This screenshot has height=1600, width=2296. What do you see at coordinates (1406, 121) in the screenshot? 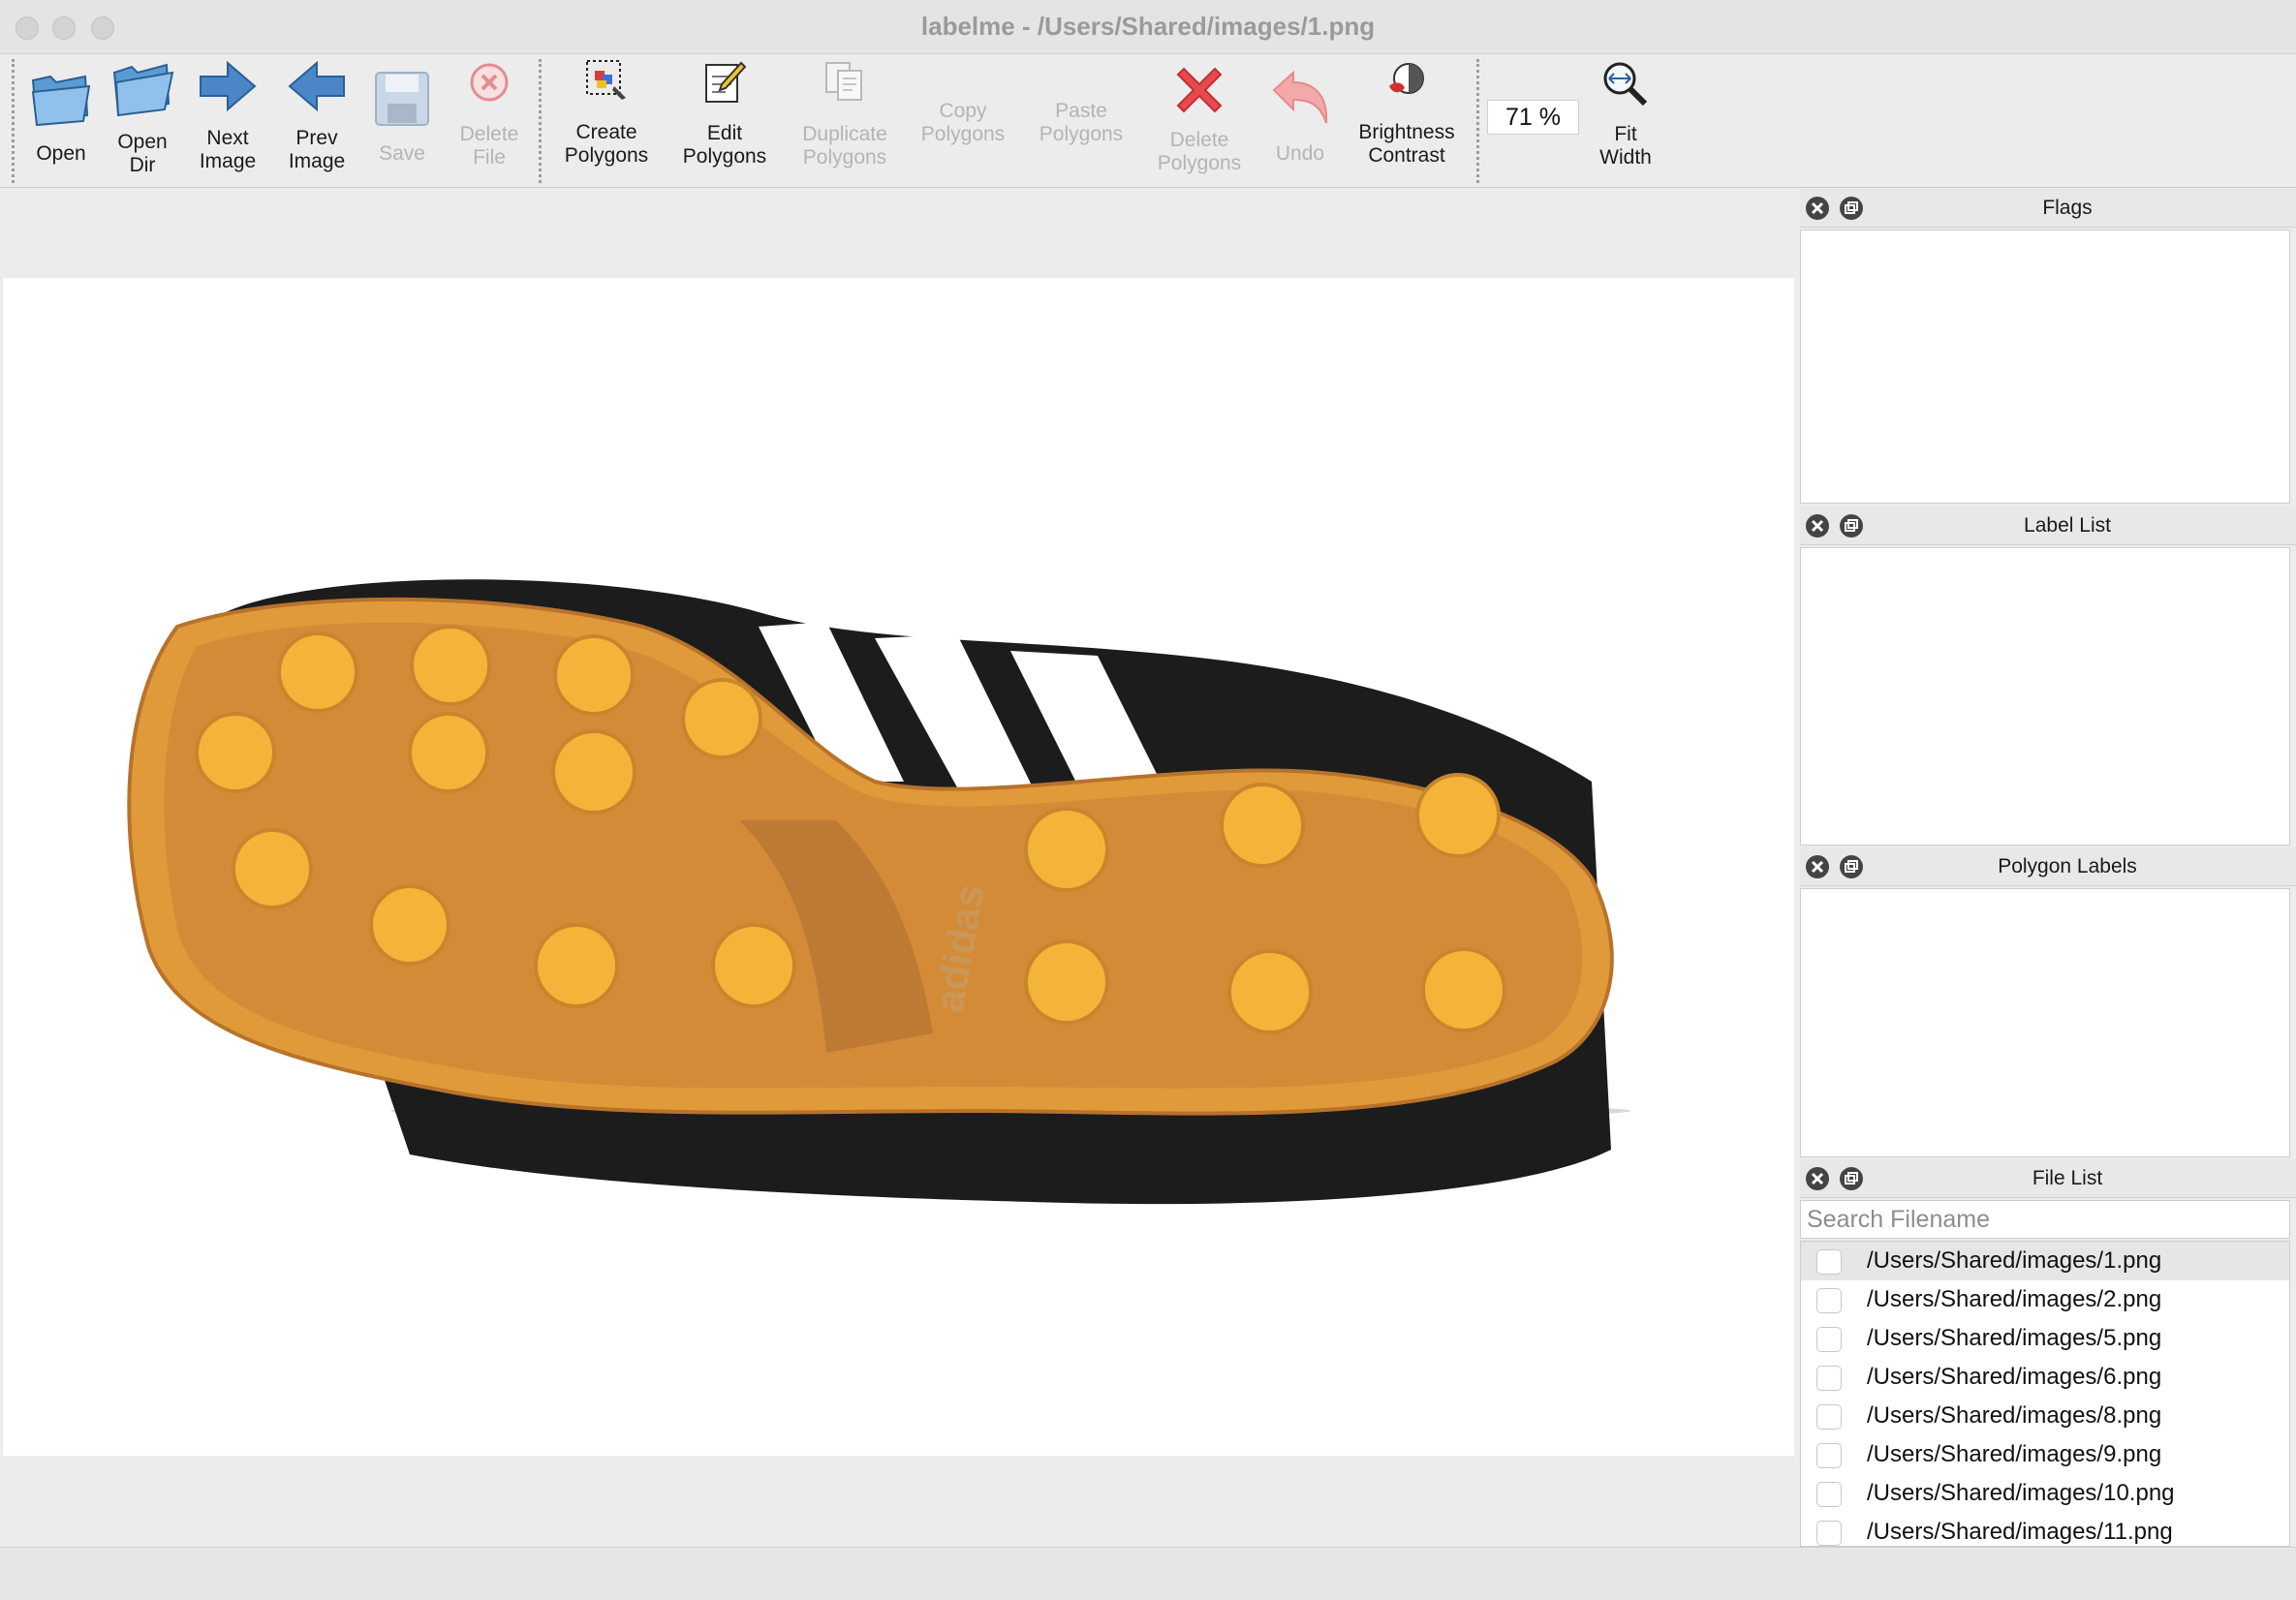
I see `brightness-contrast-button: Brightness Contrast` at bounding box center [1406, 121].